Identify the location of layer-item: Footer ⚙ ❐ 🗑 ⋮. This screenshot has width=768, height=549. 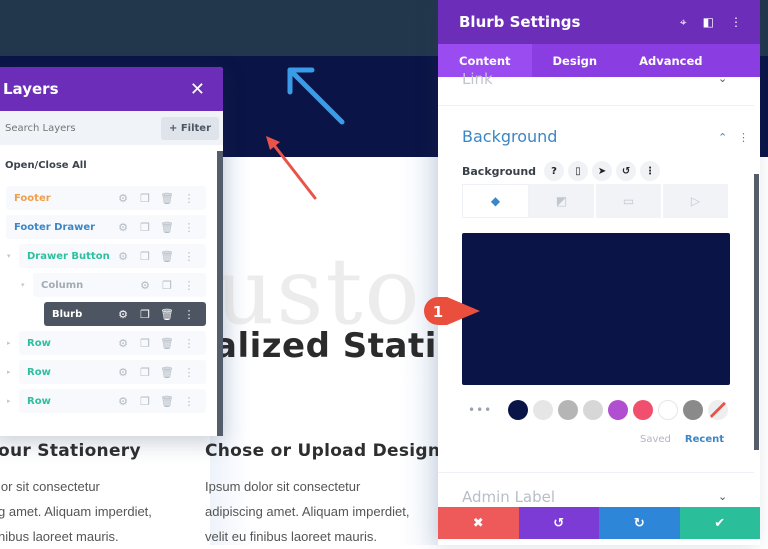
(106, 198).